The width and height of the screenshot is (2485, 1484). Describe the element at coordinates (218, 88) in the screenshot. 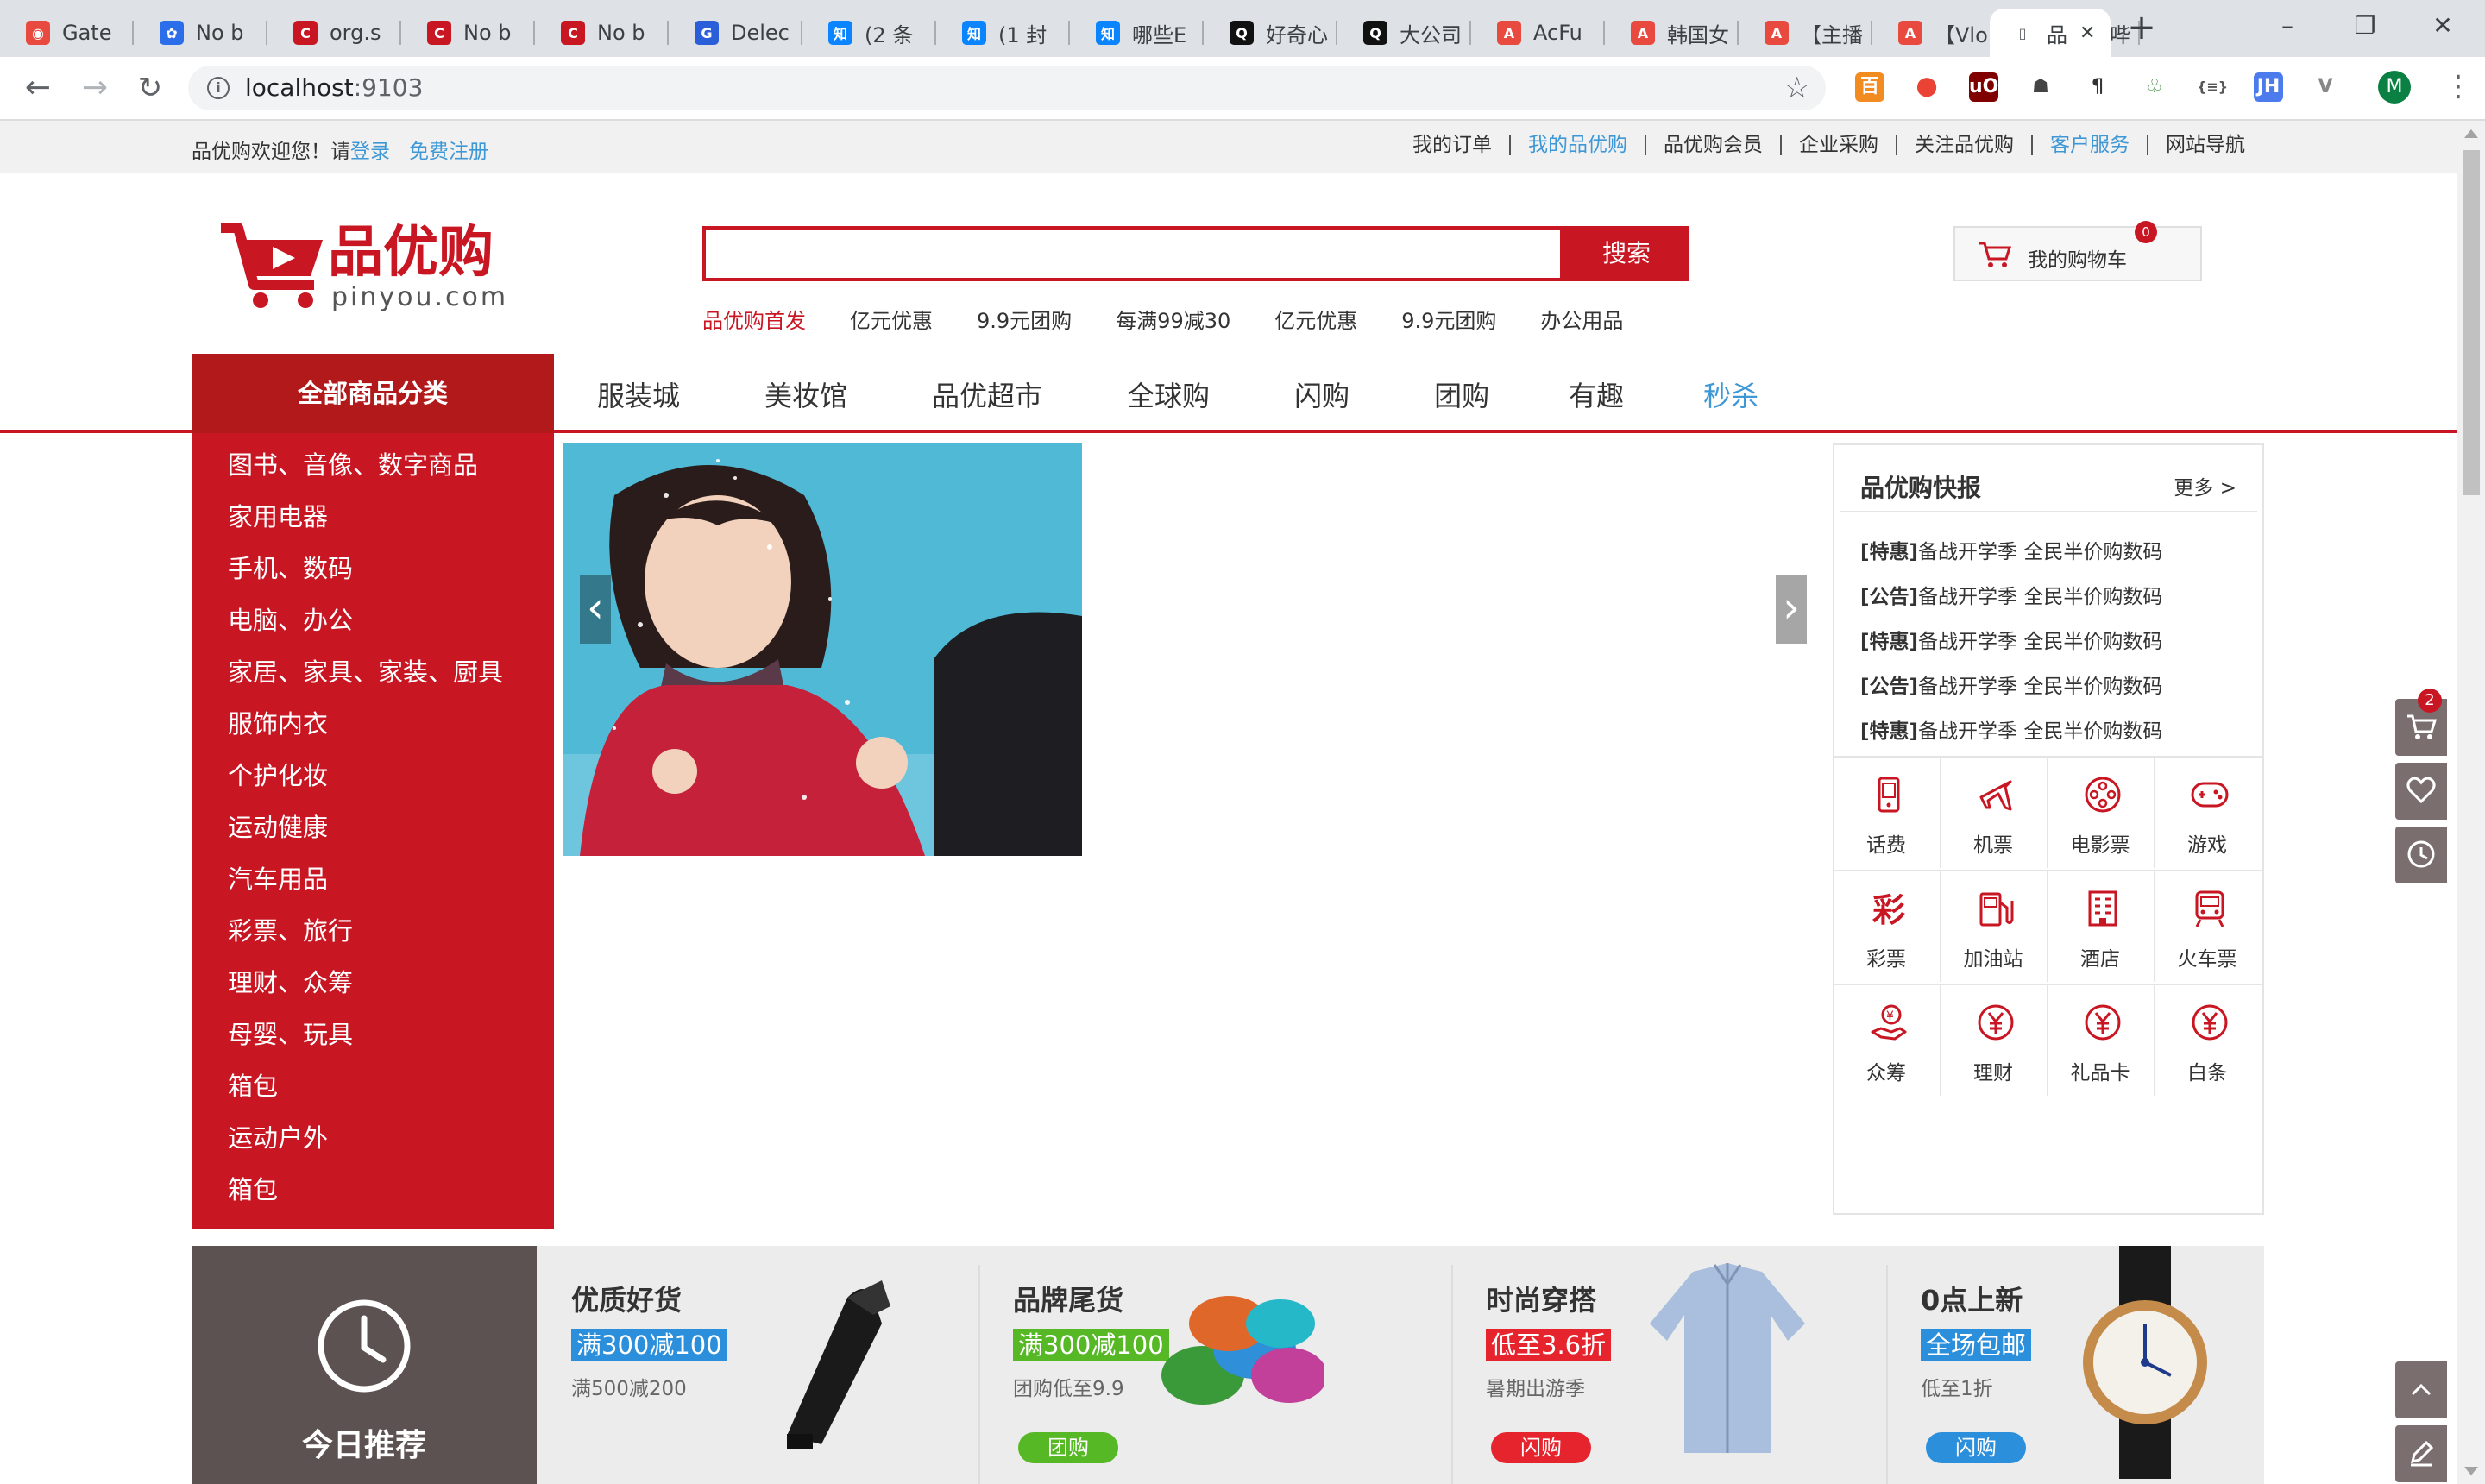

I see `site-info-icon: i` at that location.